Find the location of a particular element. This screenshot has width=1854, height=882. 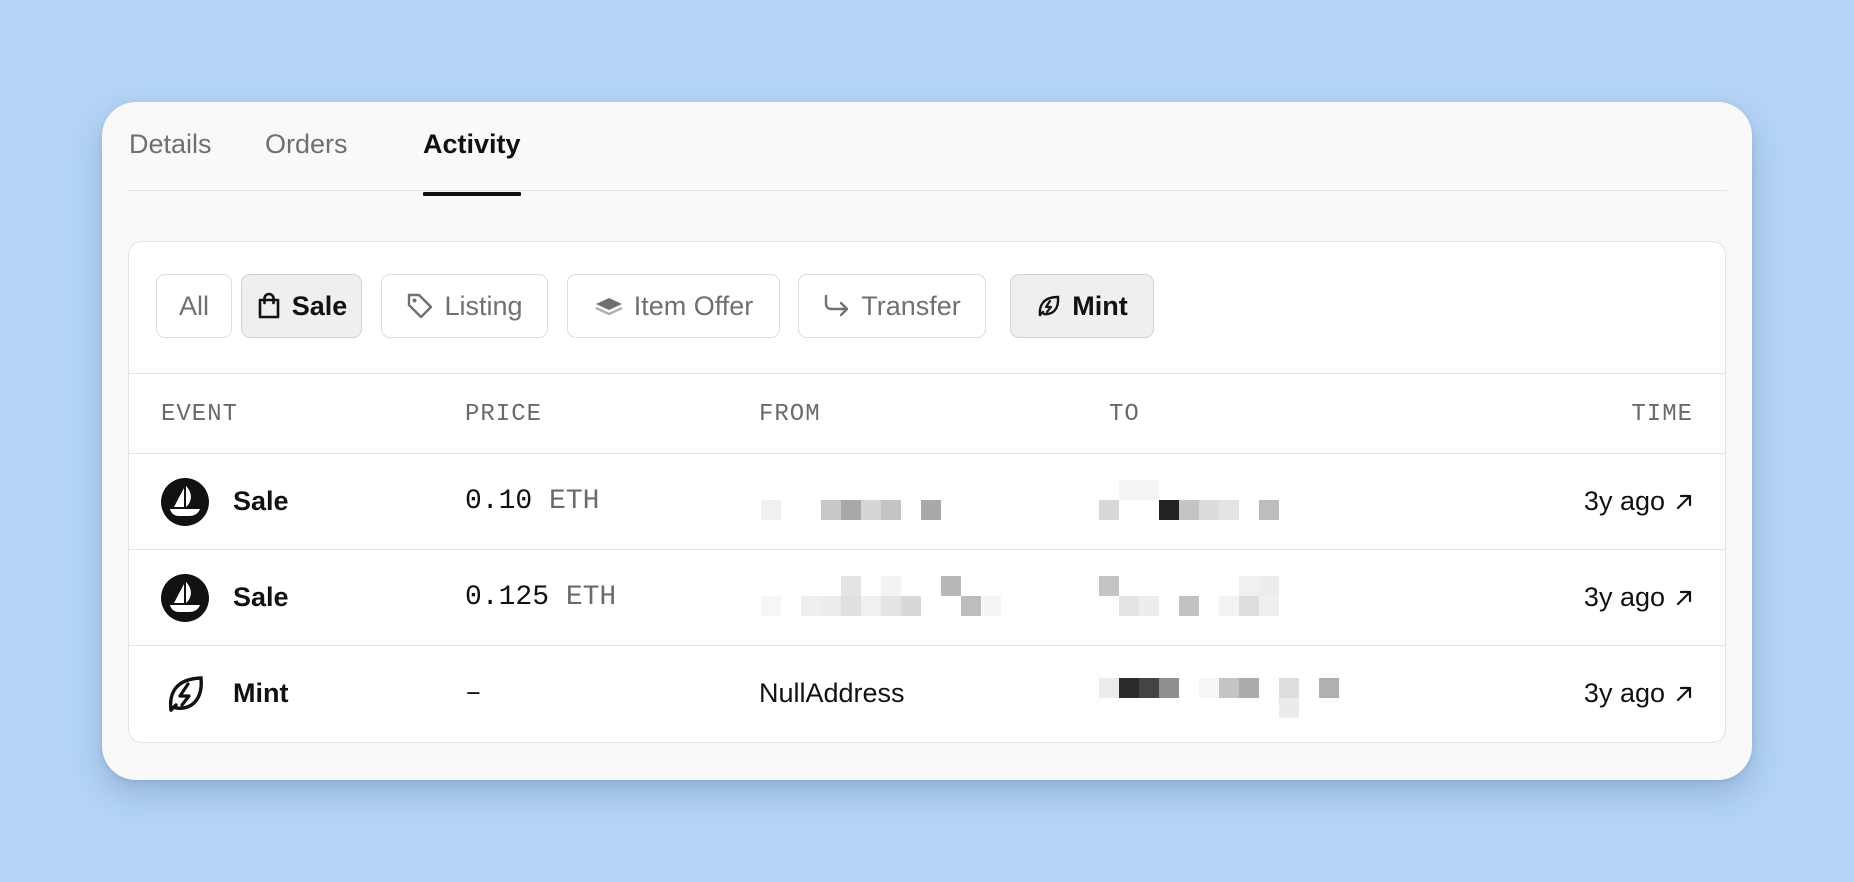

price-amount: – is located at coordinates (473, 693).